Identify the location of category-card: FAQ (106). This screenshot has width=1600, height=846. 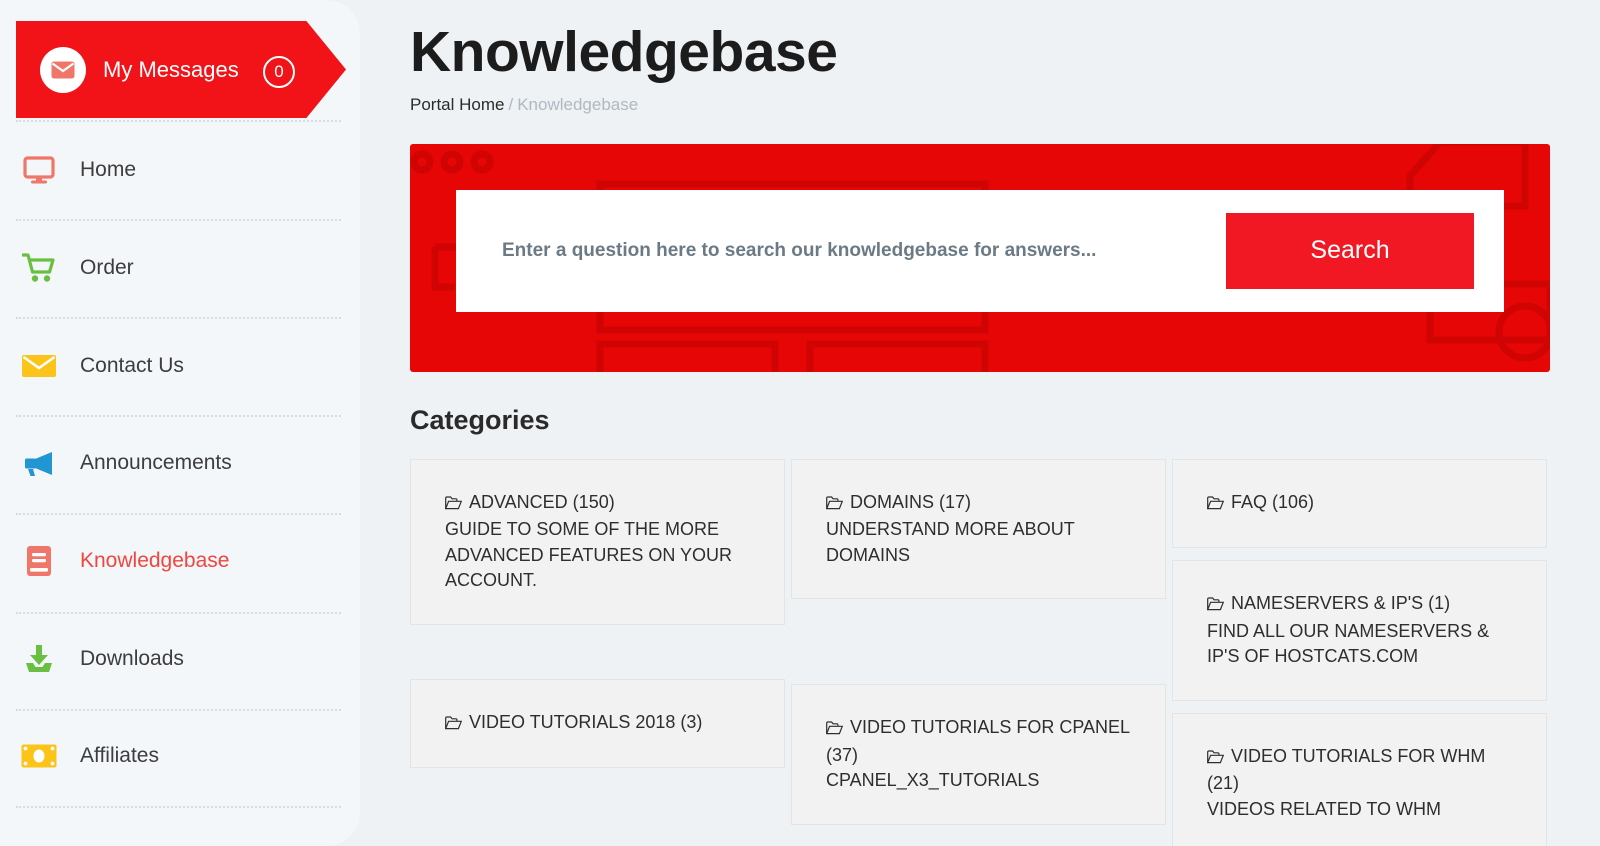
(1359, 503).